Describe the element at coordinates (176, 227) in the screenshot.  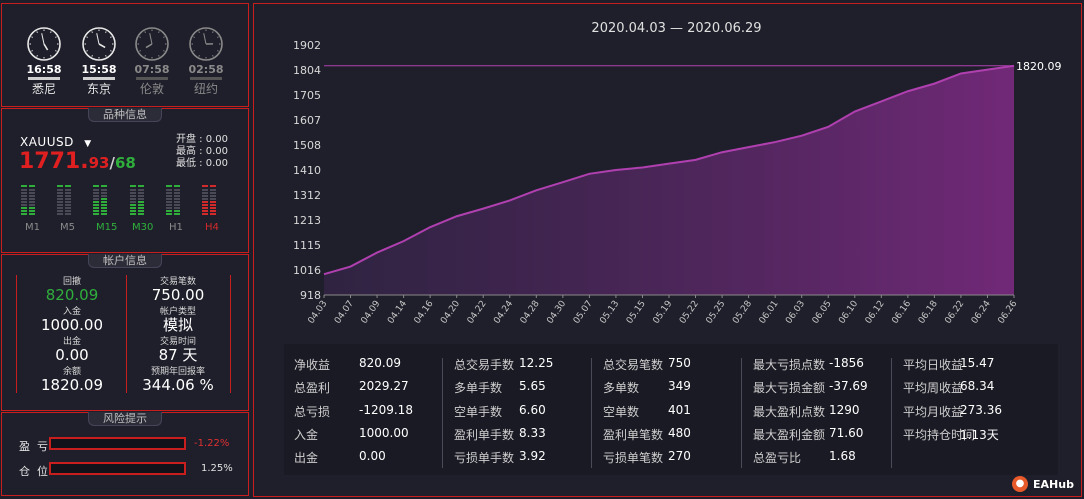
I see `tf-label-h1: H1` at that location.